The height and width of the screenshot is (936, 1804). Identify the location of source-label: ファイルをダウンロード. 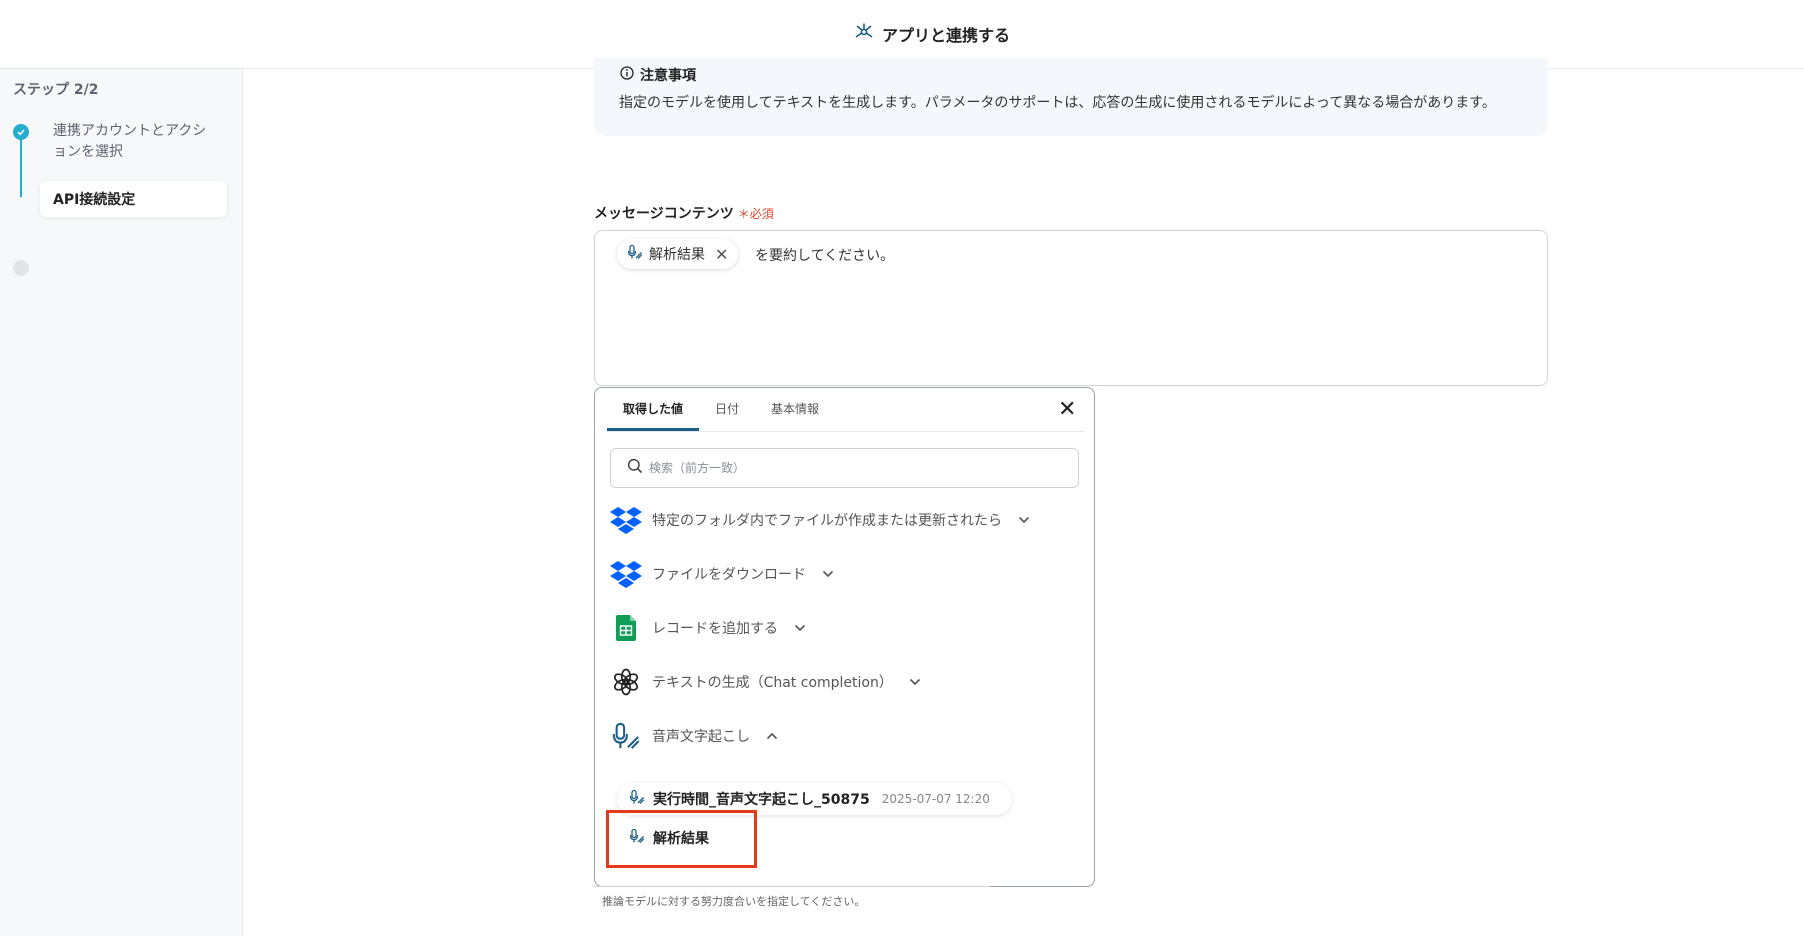
(729, 575).